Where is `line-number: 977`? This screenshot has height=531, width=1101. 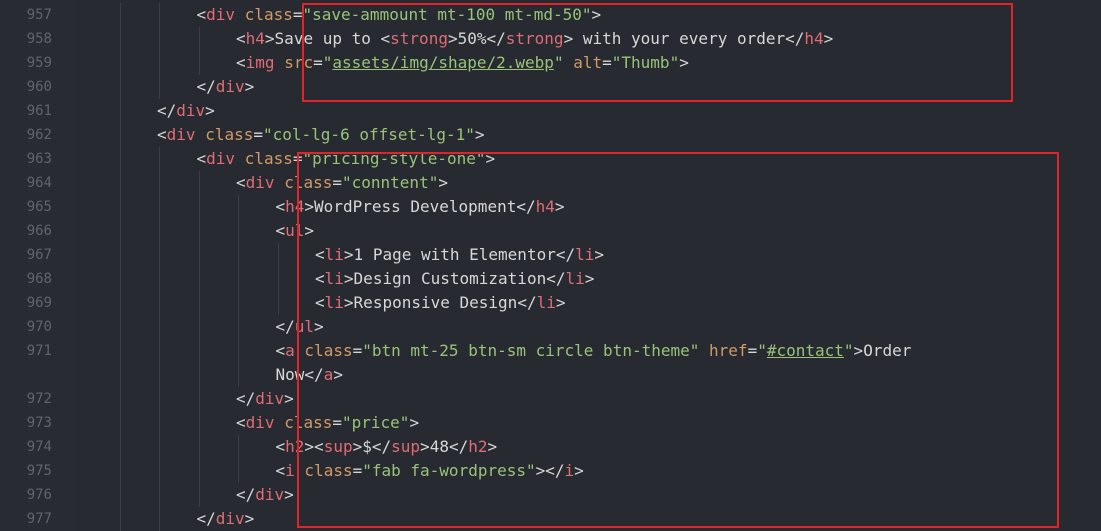
line-number: 977 is located at coordinates (39, 519).